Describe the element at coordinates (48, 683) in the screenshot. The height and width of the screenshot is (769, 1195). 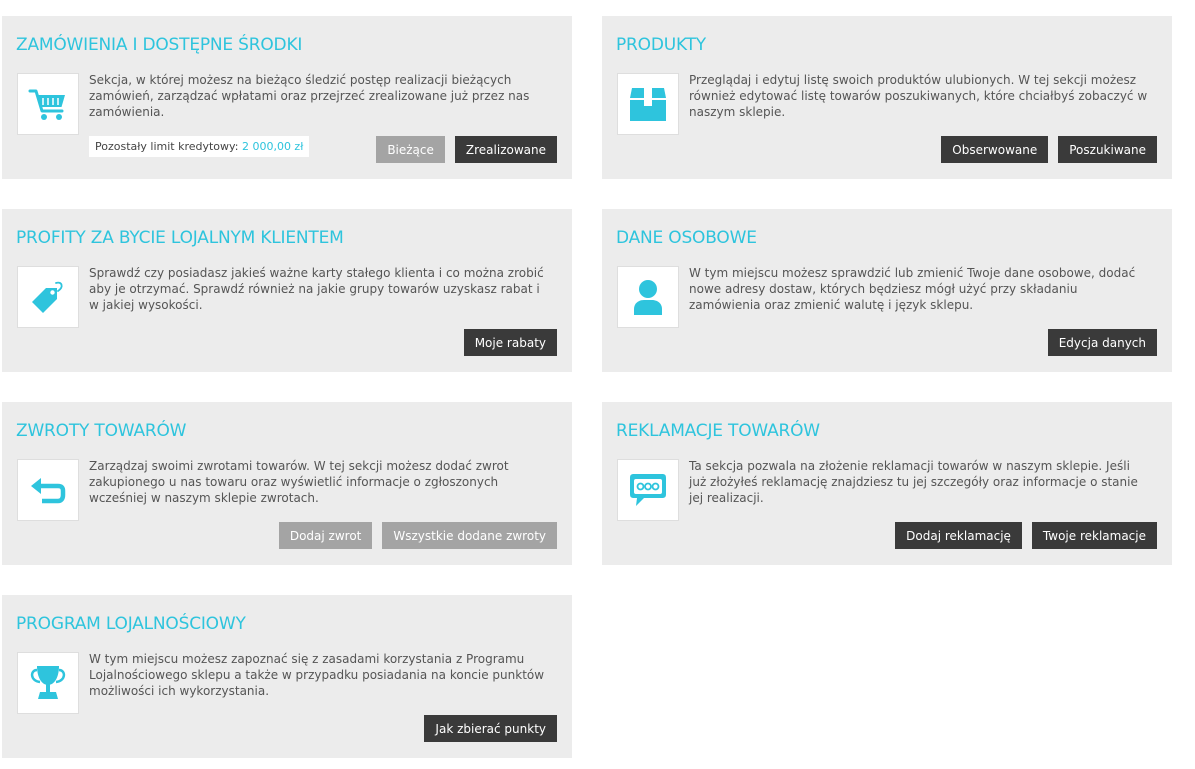
I see `trophy-icon` at that location.